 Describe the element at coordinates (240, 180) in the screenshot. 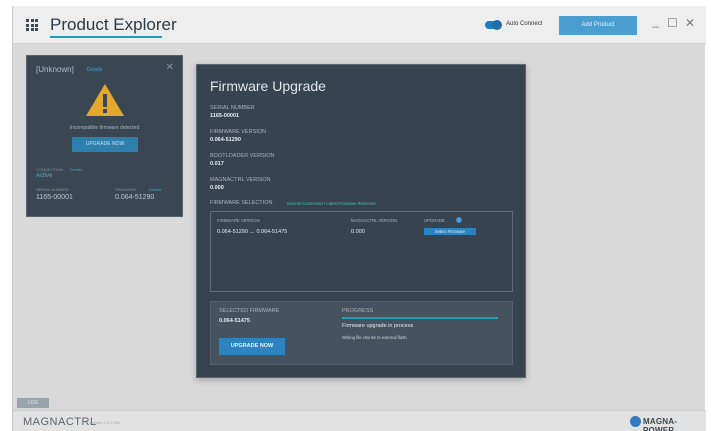

I see `magnactrl-version-label: MAGNACTRL VERSION` at that location.